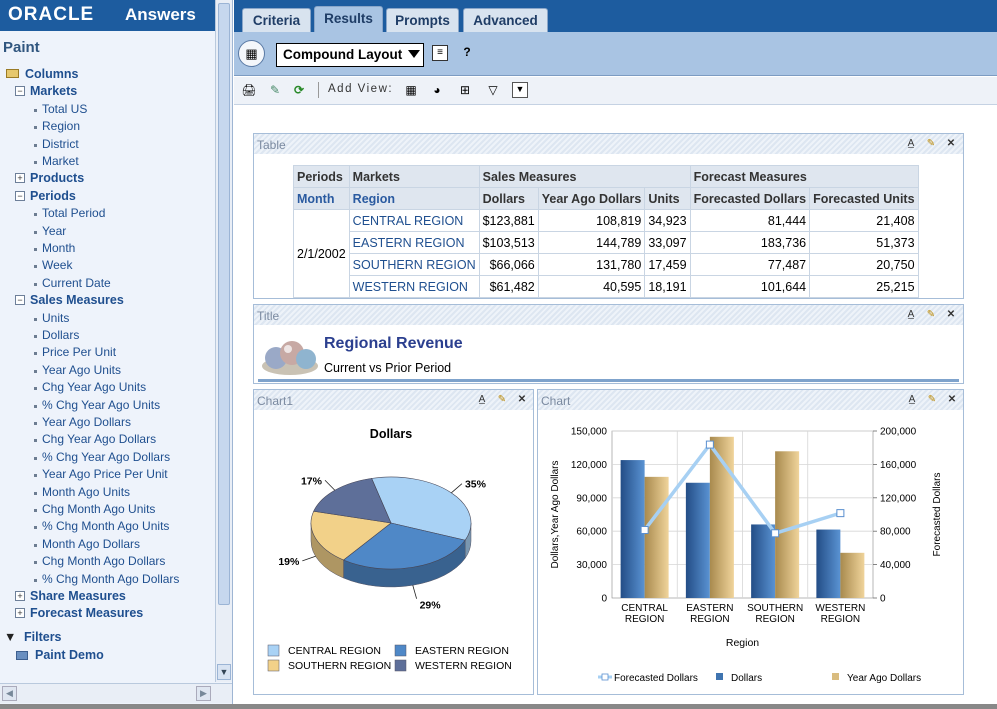  What do you see at coordinates (465, 91) in the screenshot?
I see `add-pivot-icon: ⊞` at bounding box center [465, 91].